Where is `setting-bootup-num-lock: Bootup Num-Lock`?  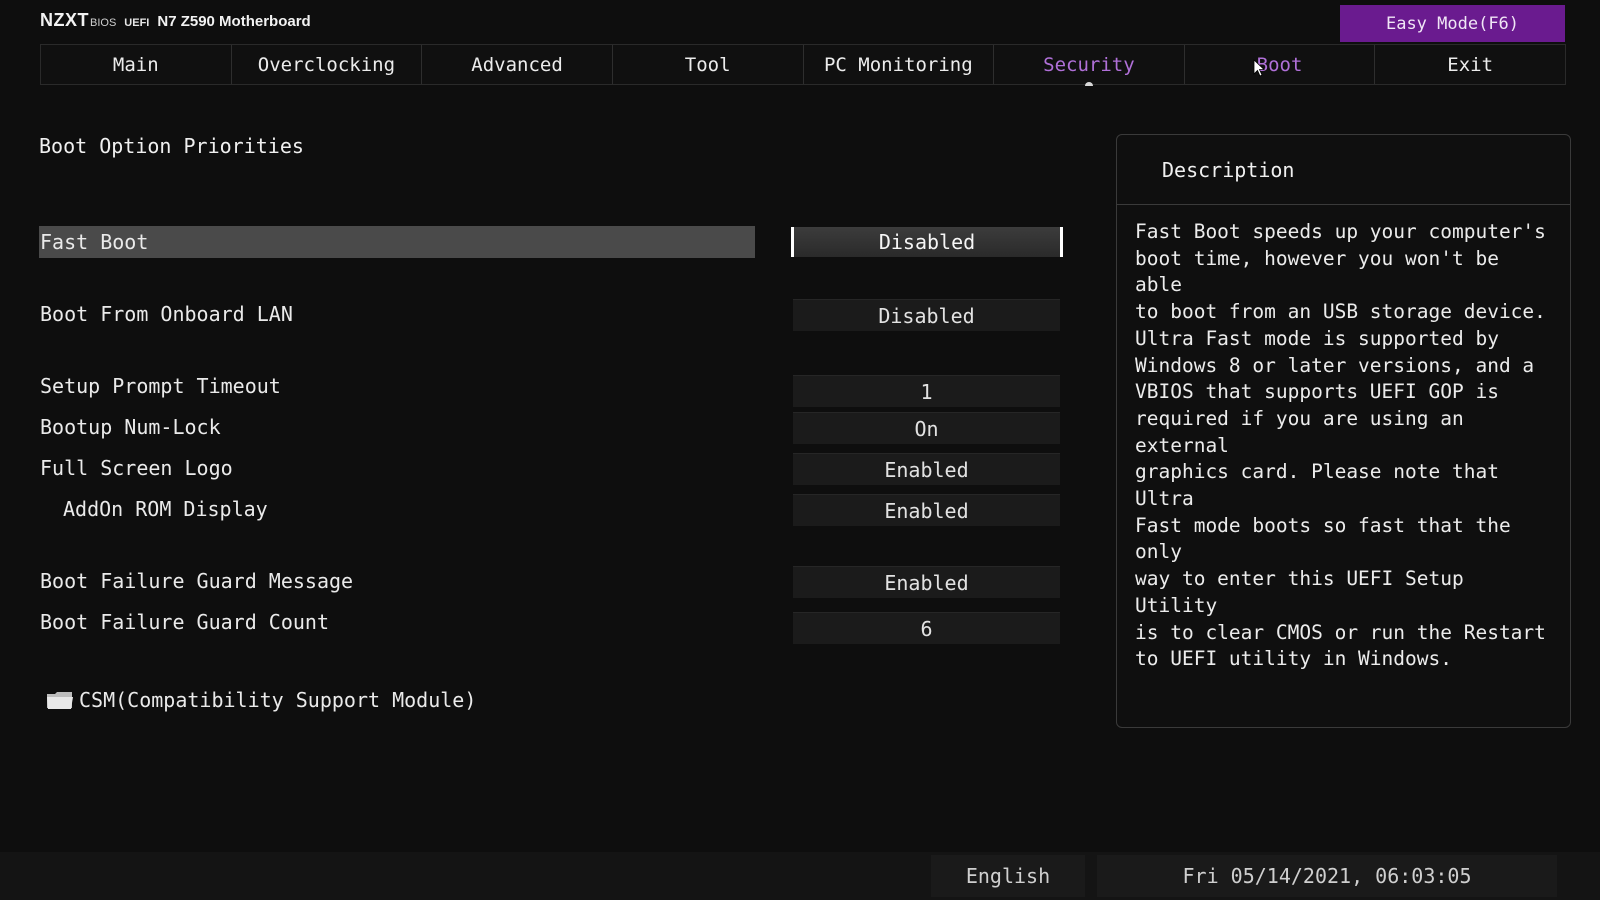 setting-bootup-num-lock: Bootup Num-Lock is located at coordinates (130, 427).